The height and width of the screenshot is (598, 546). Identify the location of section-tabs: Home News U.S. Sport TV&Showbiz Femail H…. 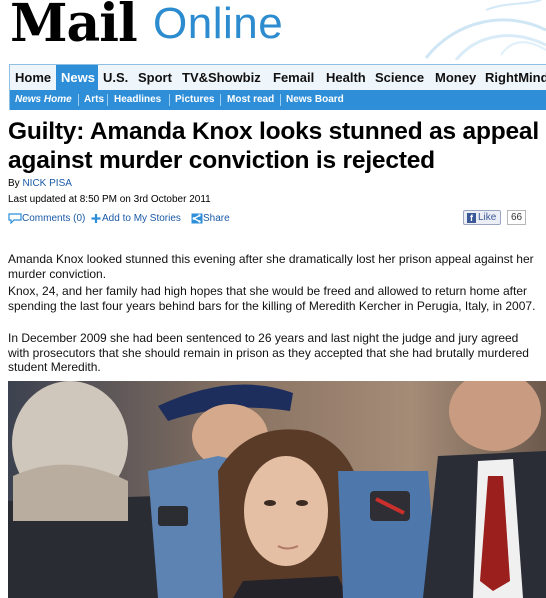
(278, 77).